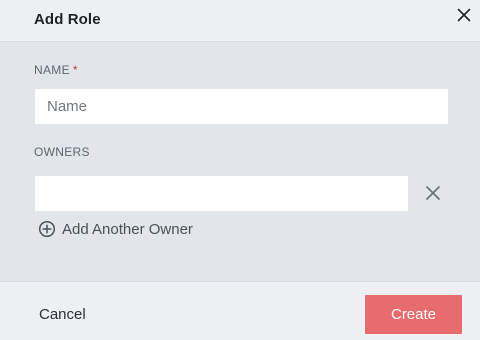 This screenshot has width=480, height=340. Describe the element at coordinates (241, 106) in the screenshot. I see `name-input` at that location.